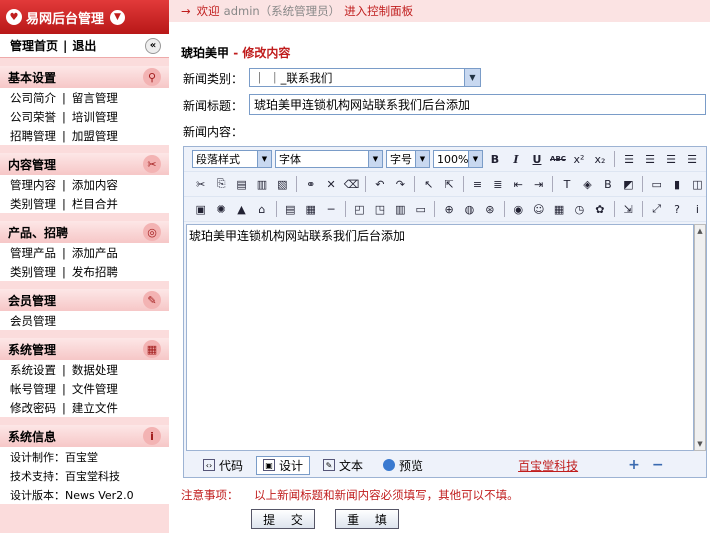 Image resolution: width=710 pixels, height=533 pixels. Describe the element at coordinates (518, 184) in the screenshot. I see `outdent-icon: ⇤` at that location.